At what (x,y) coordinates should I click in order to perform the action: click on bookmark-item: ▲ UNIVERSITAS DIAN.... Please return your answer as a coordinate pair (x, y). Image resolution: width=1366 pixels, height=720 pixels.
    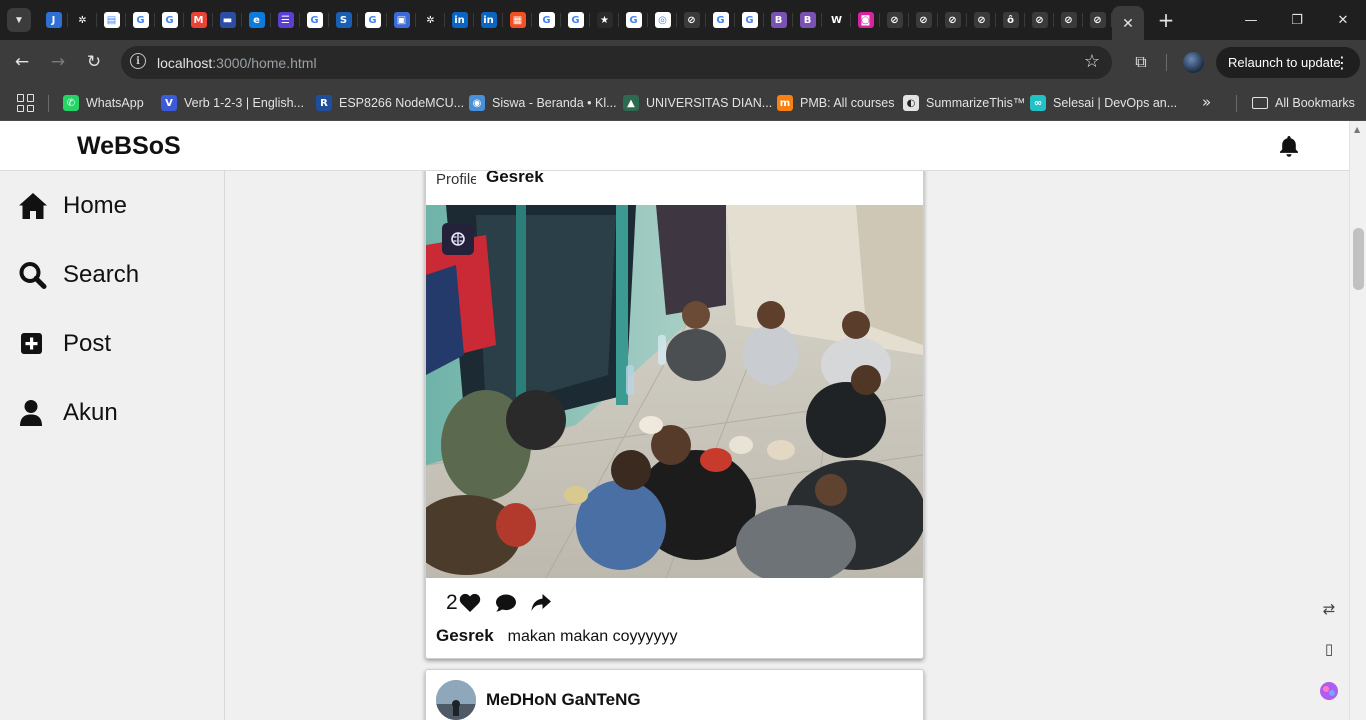
    Looking at the image, I should click on (697, 103).